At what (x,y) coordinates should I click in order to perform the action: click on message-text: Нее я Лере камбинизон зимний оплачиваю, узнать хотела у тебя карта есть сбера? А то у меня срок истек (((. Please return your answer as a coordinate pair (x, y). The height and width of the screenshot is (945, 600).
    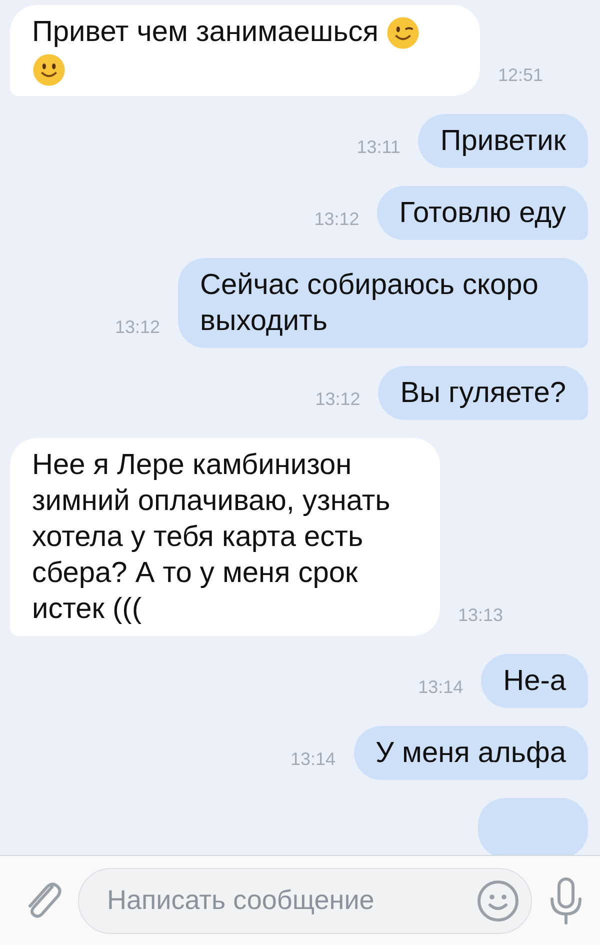
    Looking at the image, I should click on (211, 536).